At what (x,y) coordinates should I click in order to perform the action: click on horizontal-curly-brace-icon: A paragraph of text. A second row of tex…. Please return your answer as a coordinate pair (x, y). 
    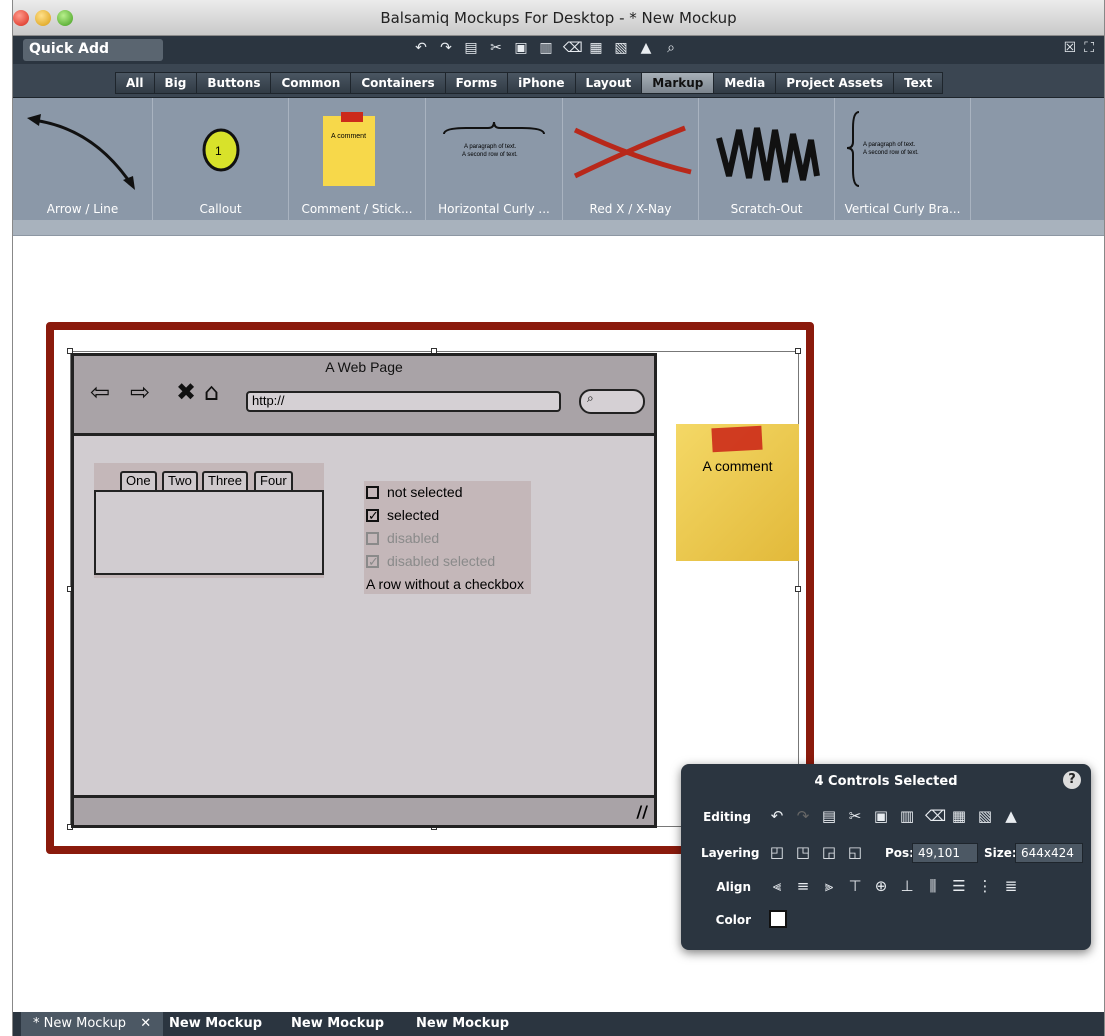
    Looking at the image, I should click on (494, 139).